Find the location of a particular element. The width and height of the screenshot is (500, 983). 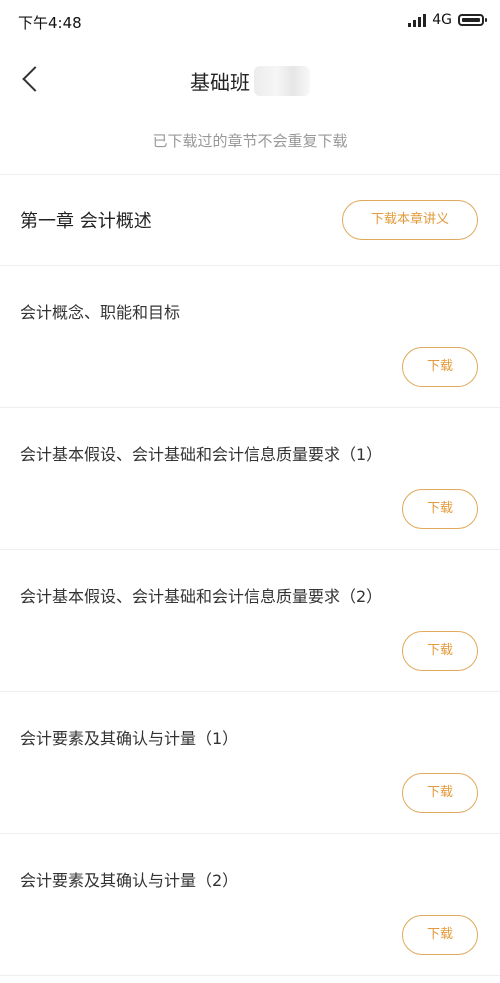

nav-bar: 基础班 is located at coordinates (250, 80).